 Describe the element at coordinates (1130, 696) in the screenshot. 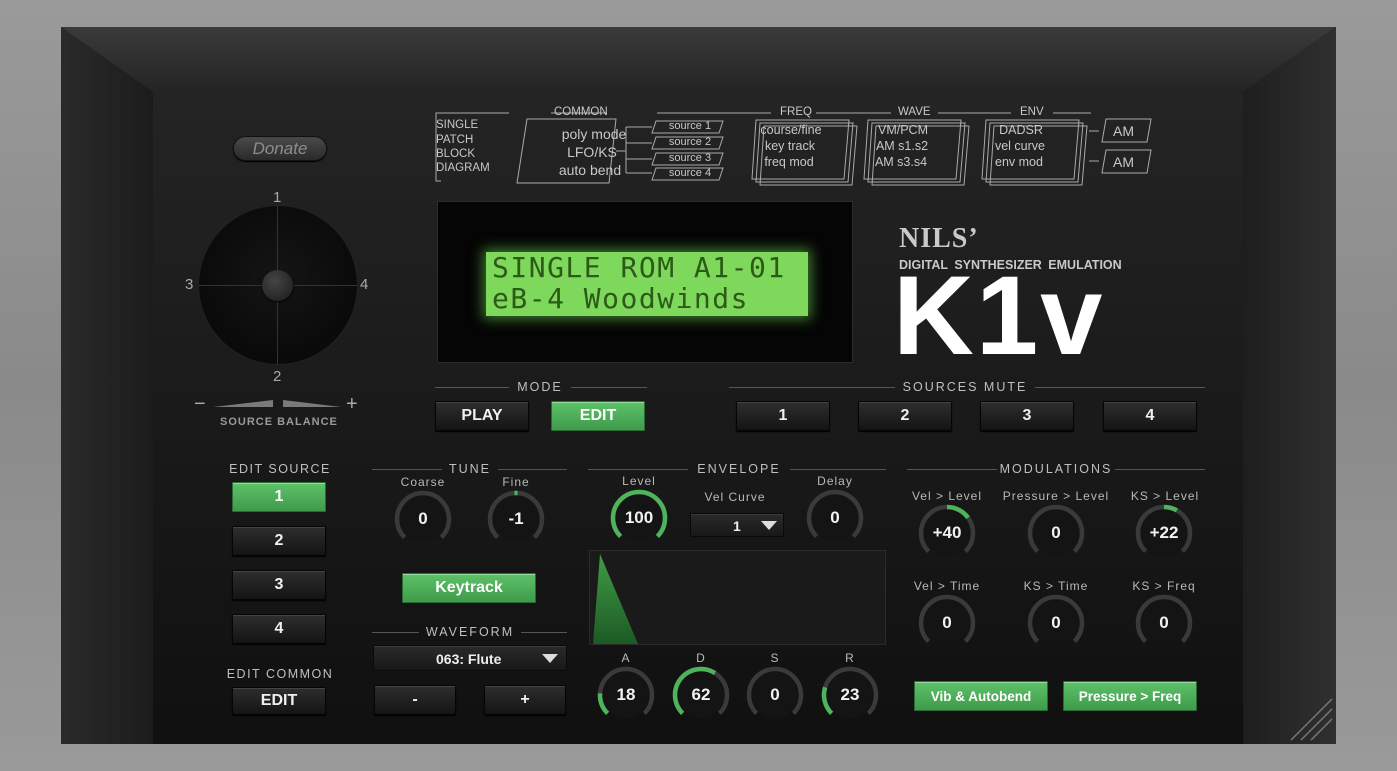

I see `pressure-freq-button: Pressure > Freq` at that location.